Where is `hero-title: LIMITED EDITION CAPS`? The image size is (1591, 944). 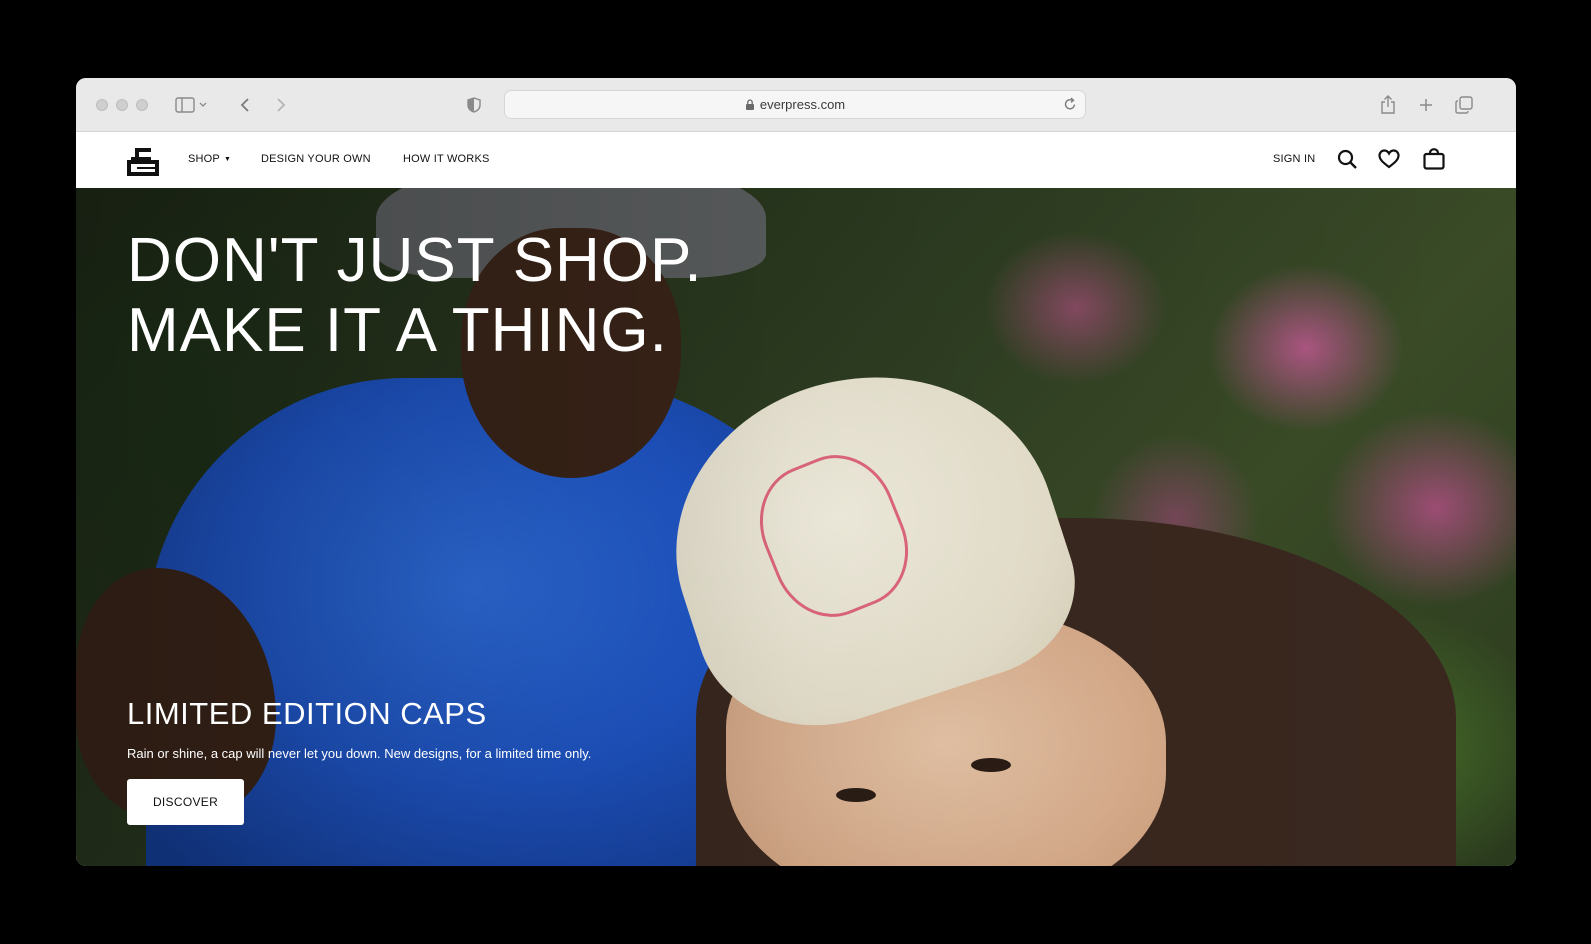 hero-title: LIMITED EDITION CAPS is located at coordinates (307, 713).